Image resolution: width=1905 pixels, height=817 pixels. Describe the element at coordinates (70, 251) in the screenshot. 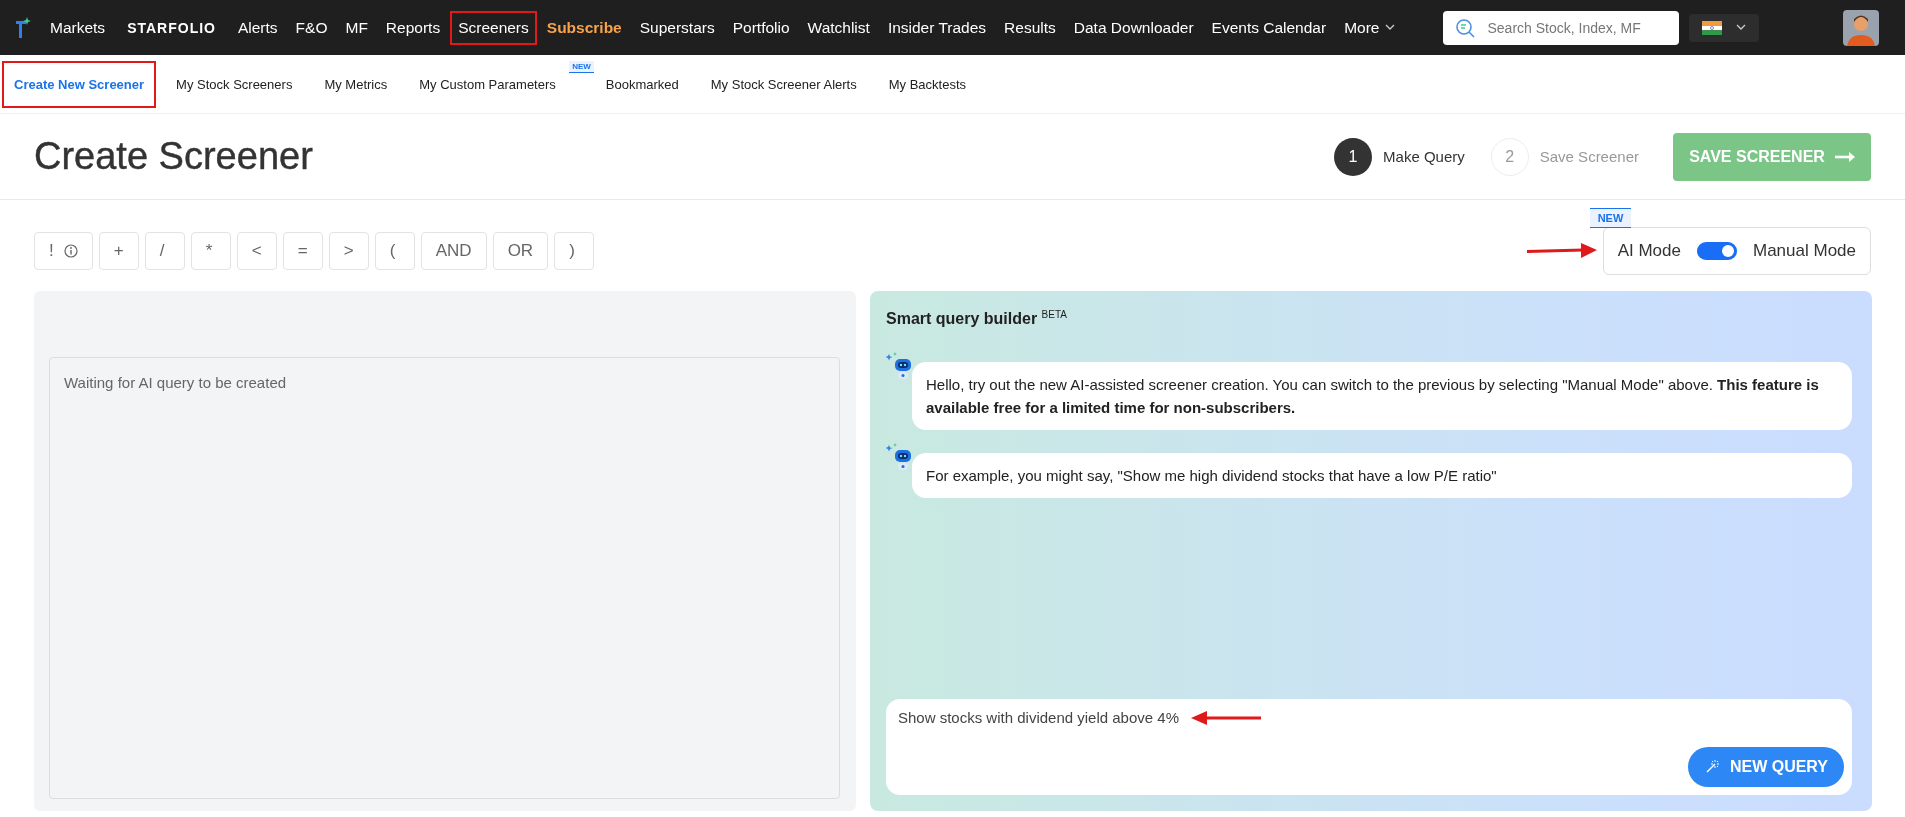

I see `info-icon` at that location.